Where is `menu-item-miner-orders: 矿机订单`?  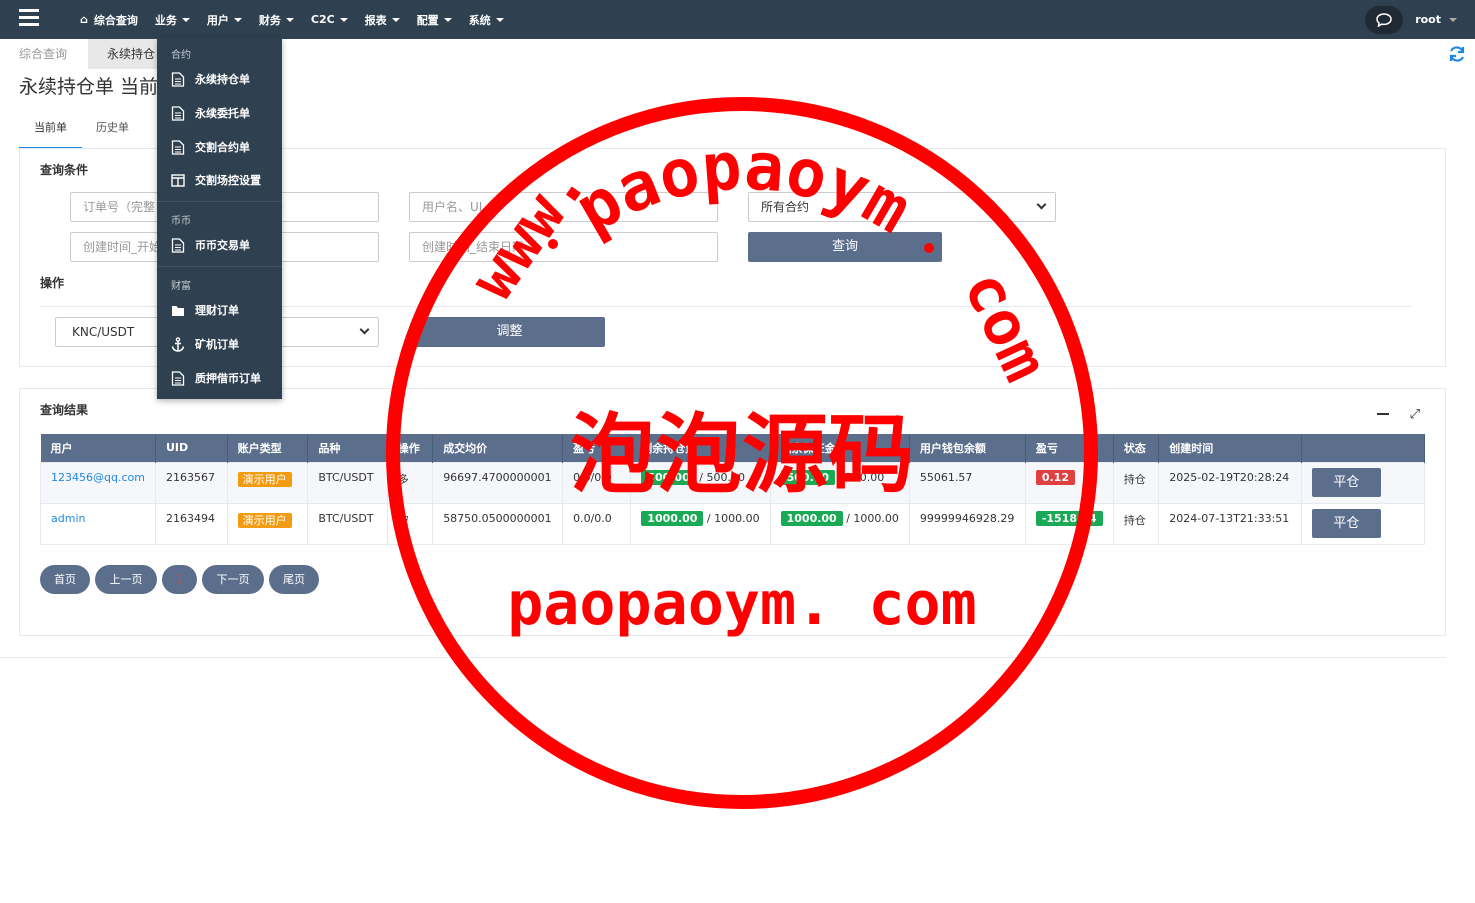
menu-item-miner-orders: 矿机订单 is located at coordinates (205, 344).